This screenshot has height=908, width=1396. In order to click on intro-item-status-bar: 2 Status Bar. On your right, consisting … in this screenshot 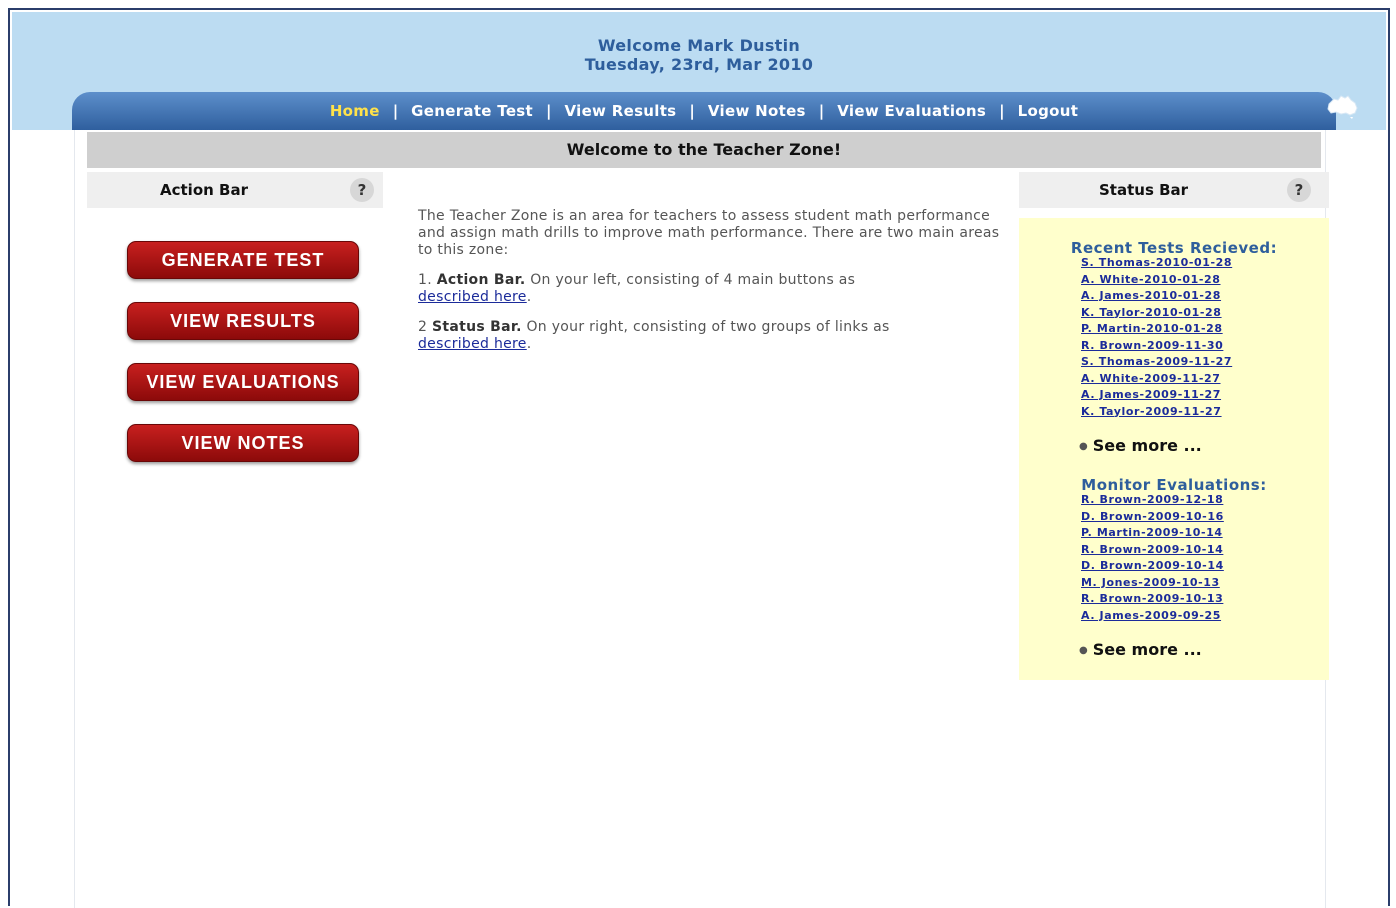, I will do `click(713, 336)`.